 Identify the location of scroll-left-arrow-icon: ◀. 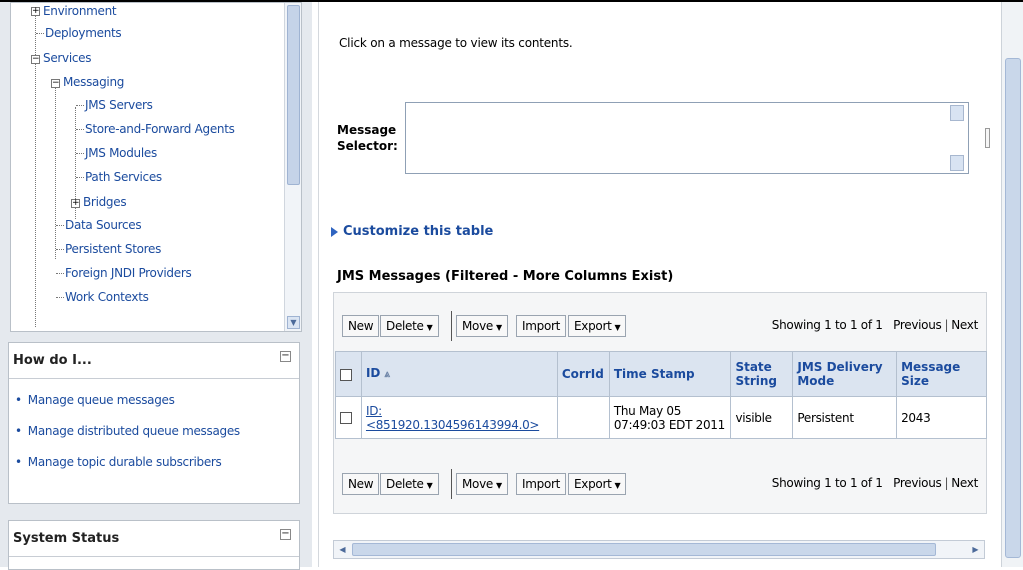
(342, 549).